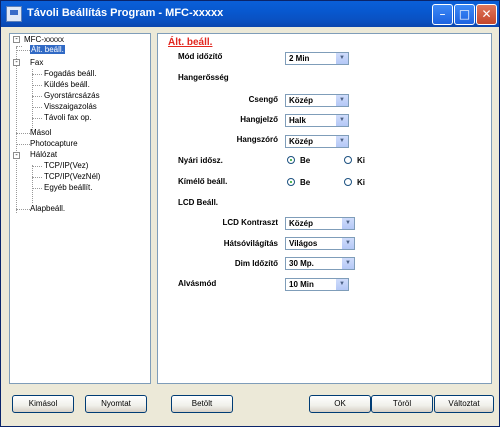  What do you see at coordinates (305, 160) in the screenshot?
I see `dst-on-label: Be` at bounding box center [305, 160].